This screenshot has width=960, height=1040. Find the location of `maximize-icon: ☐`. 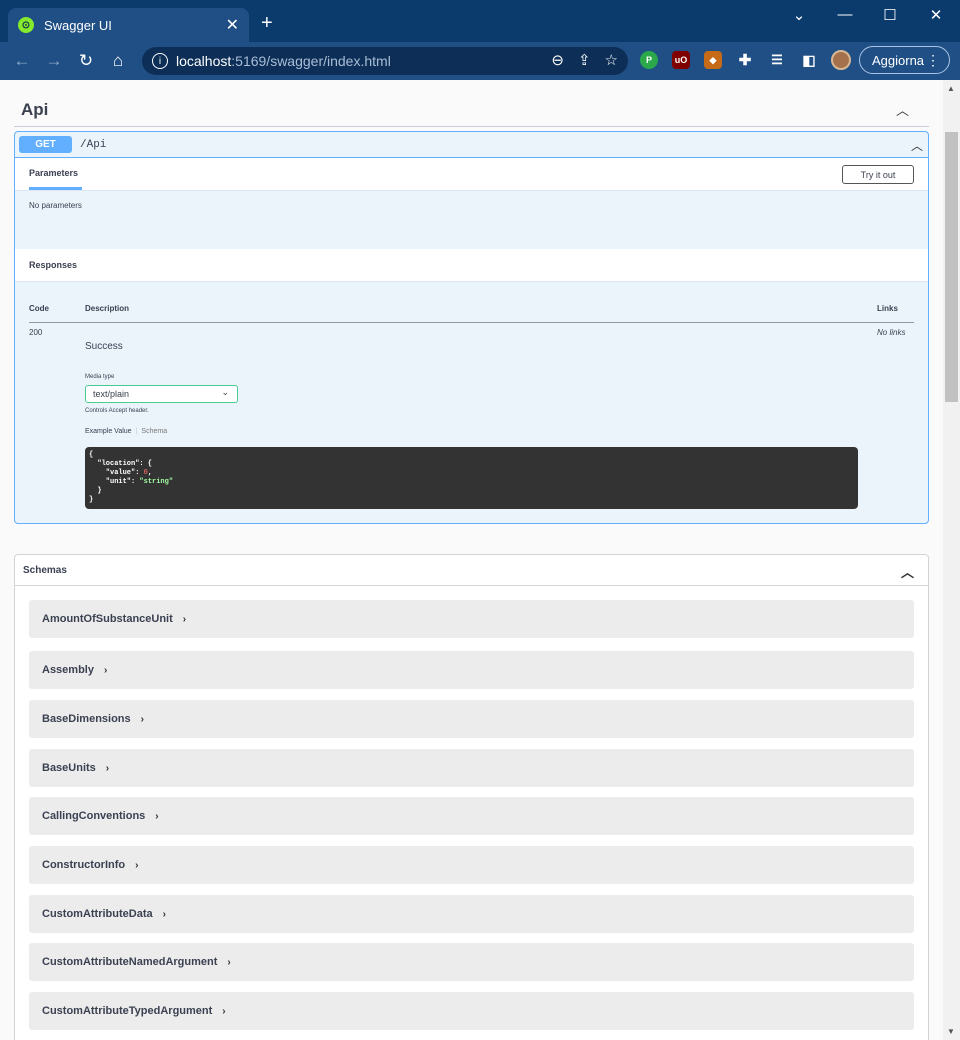

maximize-icon: ☐ is located at coordinates (890, 15).